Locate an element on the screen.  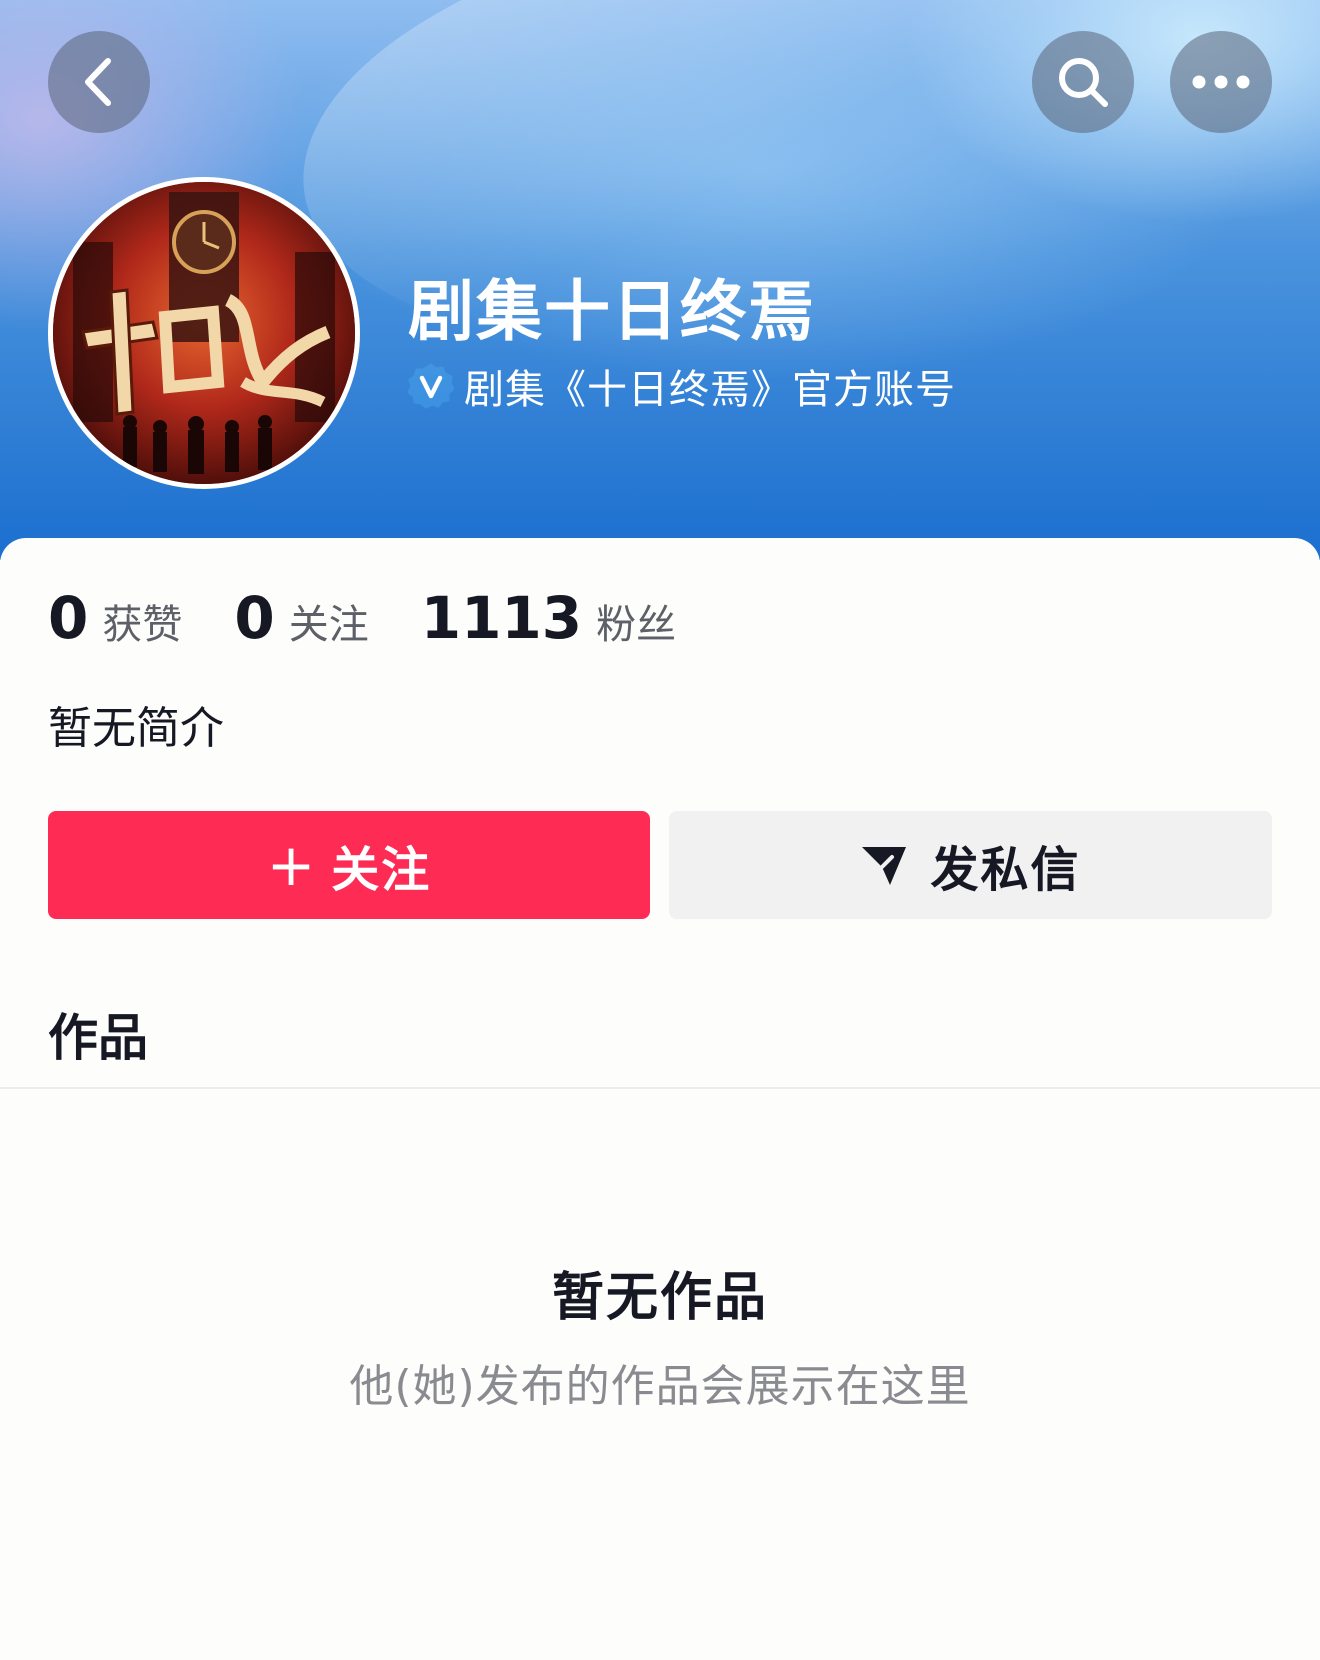
stat-followers: 1113 粉丝 is located at coordinates (548, 618).